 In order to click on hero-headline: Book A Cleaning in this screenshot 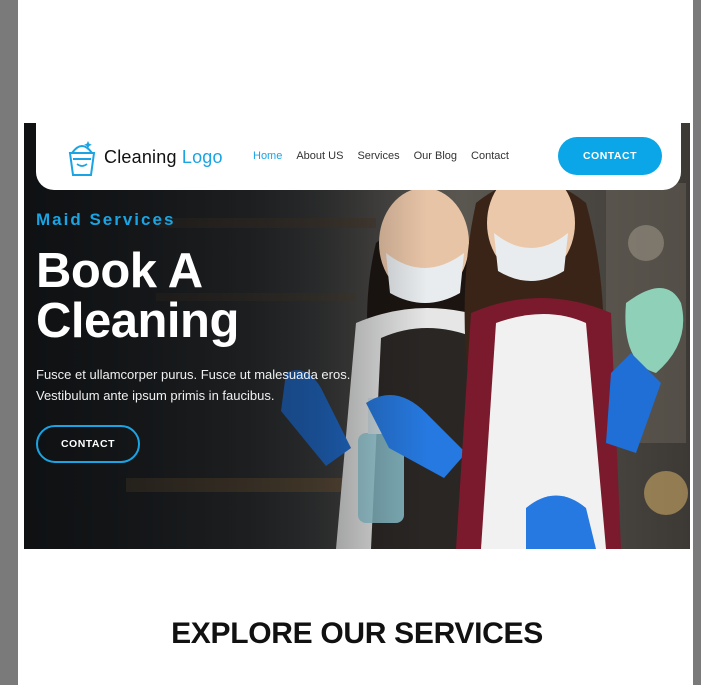, I will do `click(137, 296)`.